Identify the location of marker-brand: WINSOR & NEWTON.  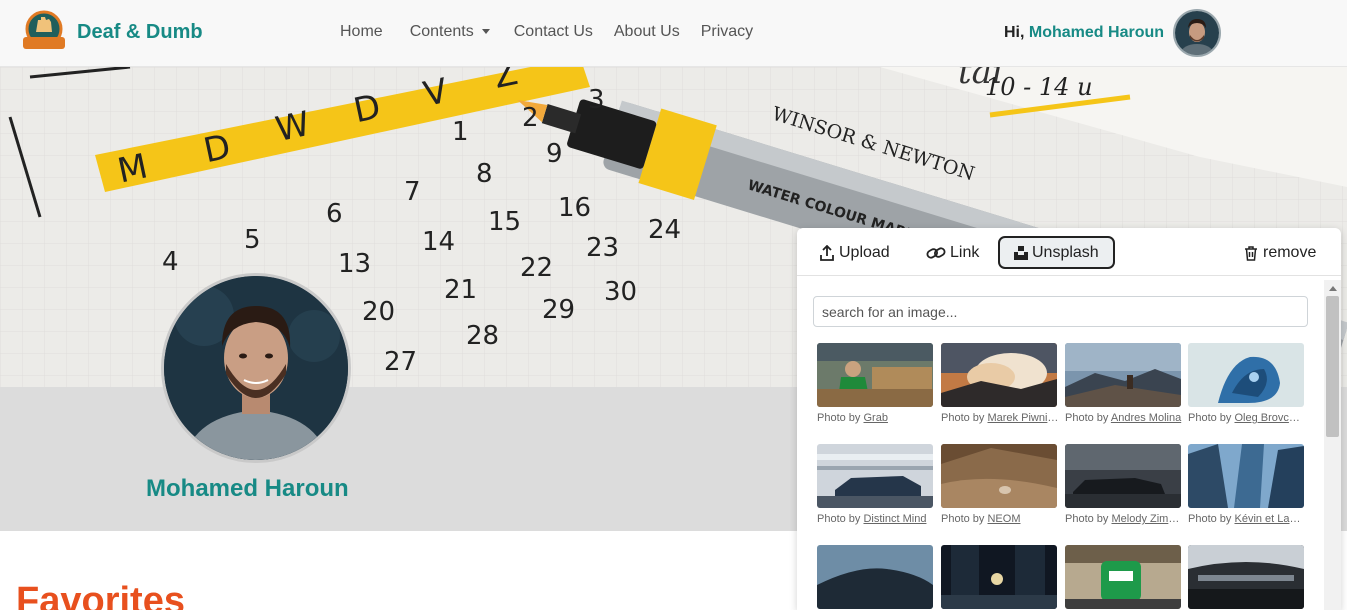
(873, 144).